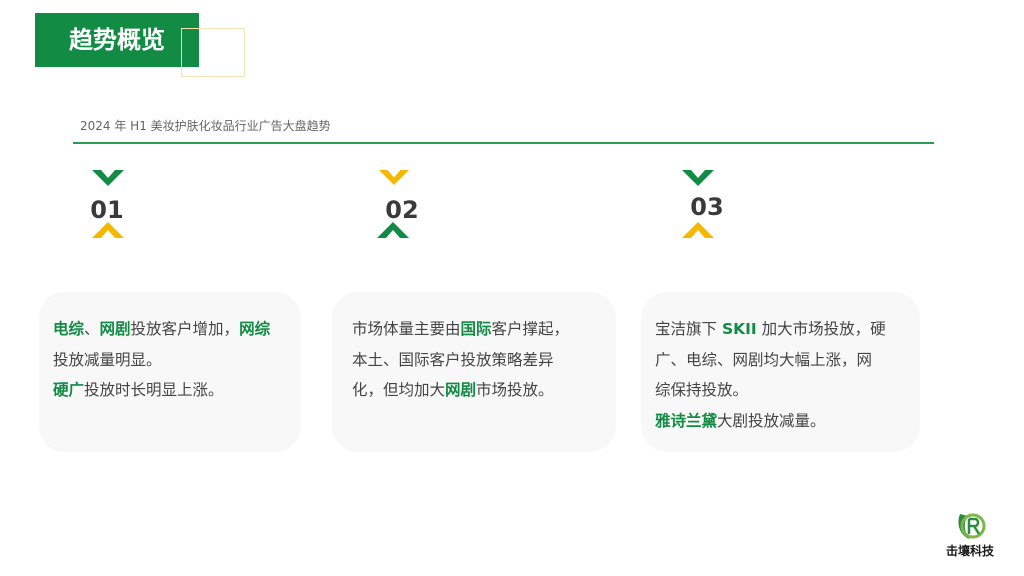 The height and width of the screenshot is (576, 1024). Describe the element at coordinates (739, 329) in the screenshot. I see `highlight-text: SKII` at that location.